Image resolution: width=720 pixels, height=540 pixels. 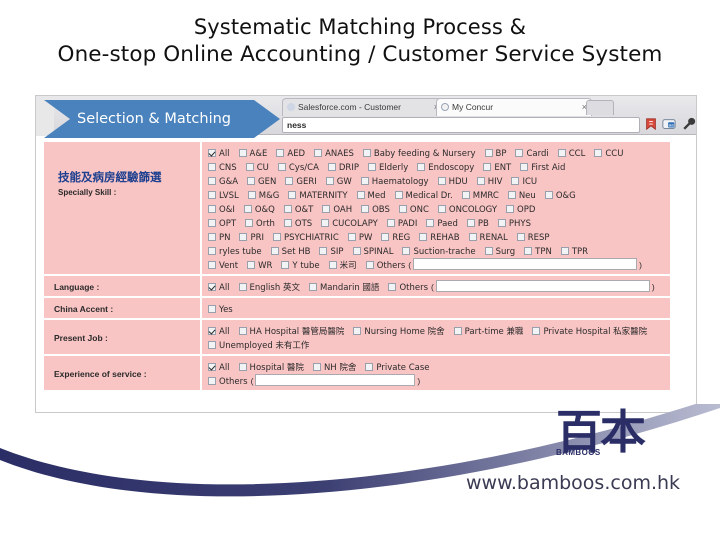 I want to click on bookmark-icon, so click(x=651, y=124).